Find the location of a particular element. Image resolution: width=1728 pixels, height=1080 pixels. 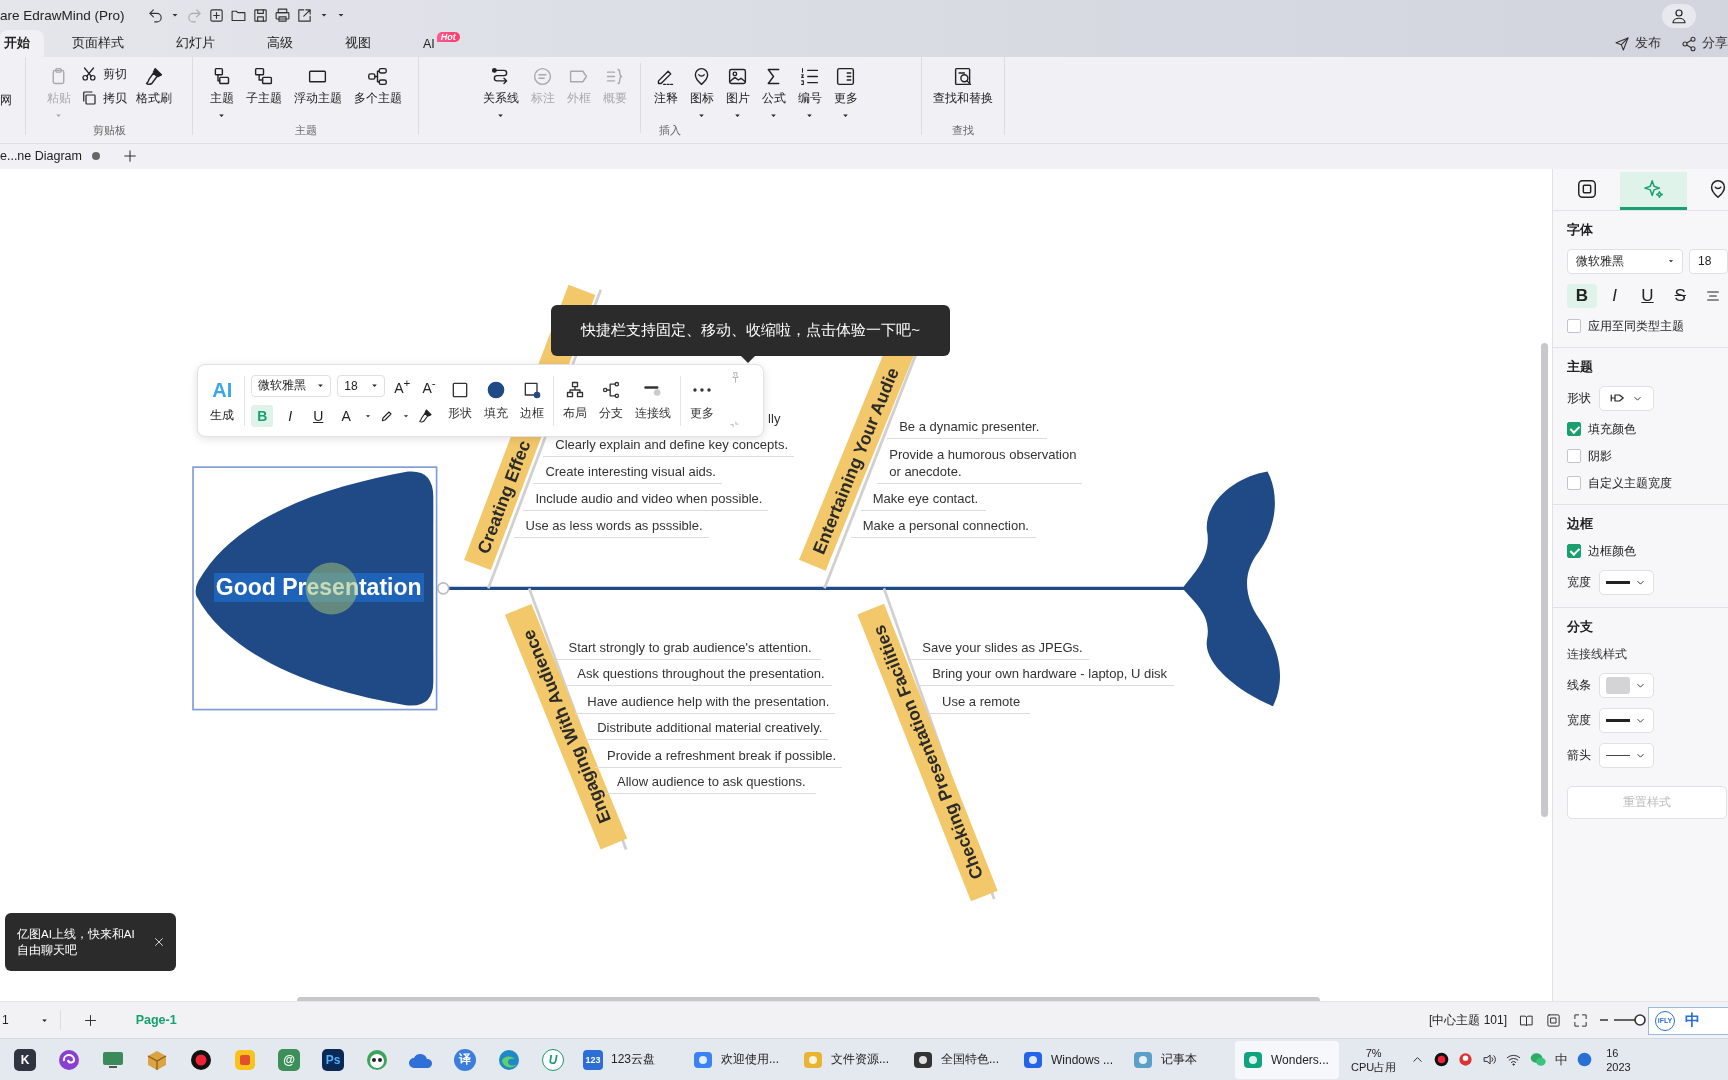

save-button is located at coordinates (260, 15).